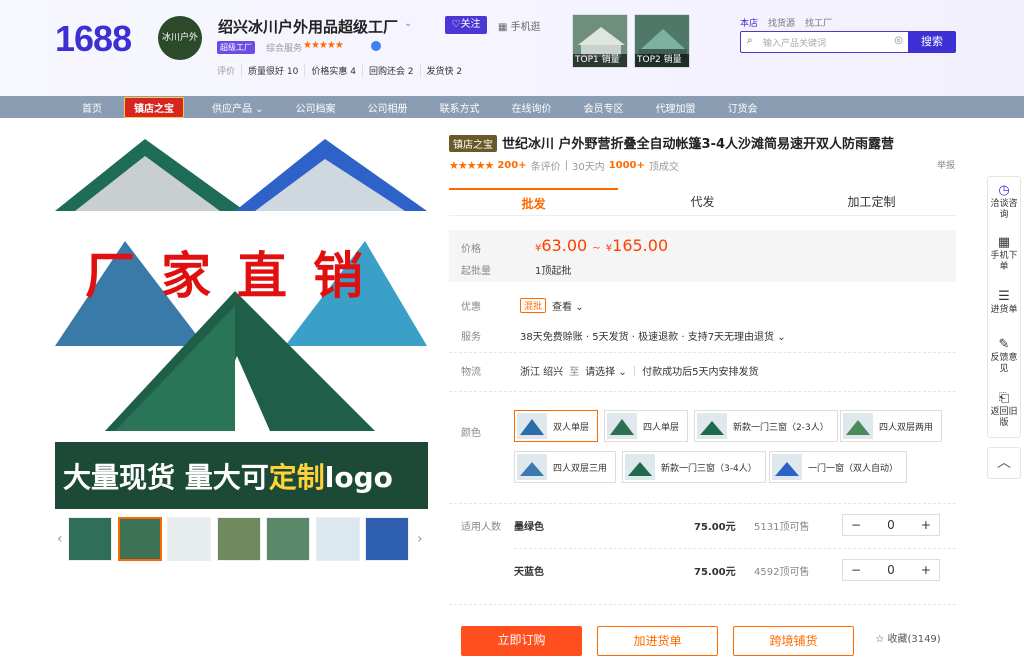  I want to click on sidebar-item-cart: ☰ 进货单, so click(1004, 302).